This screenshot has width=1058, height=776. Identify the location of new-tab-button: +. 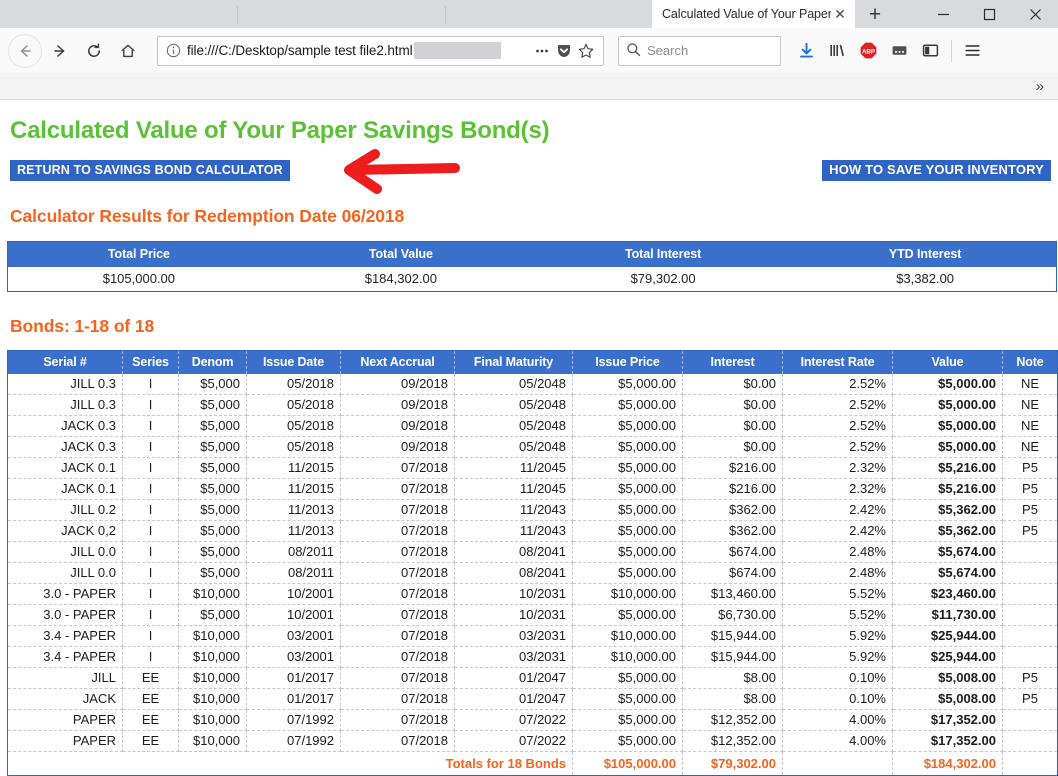
(875, 14).